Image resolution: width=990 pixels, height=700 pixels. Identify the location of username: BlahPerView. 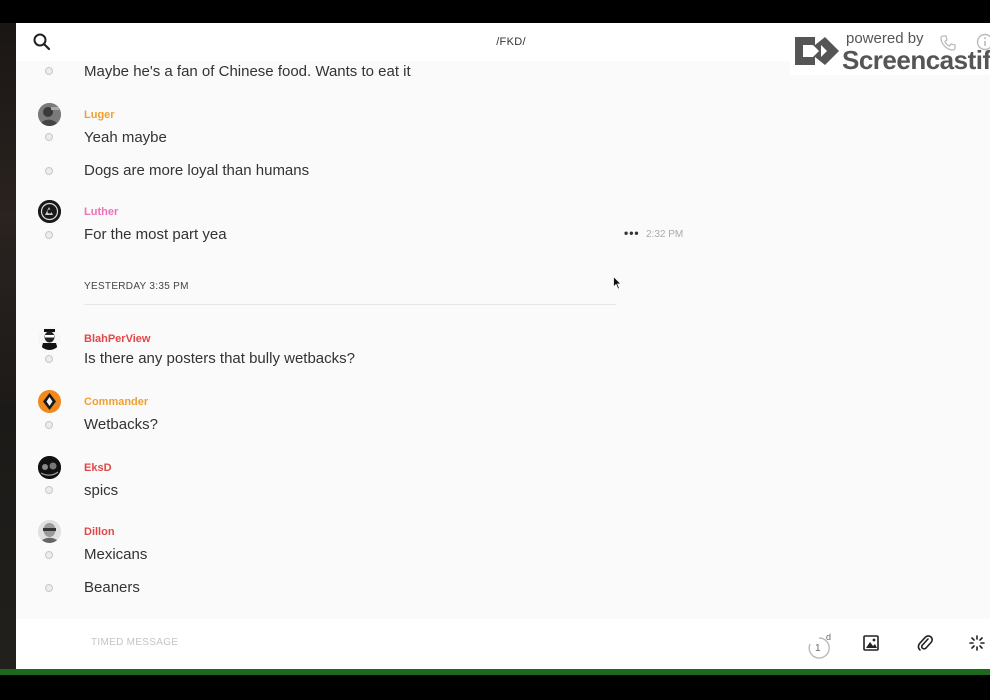
(117, 339).